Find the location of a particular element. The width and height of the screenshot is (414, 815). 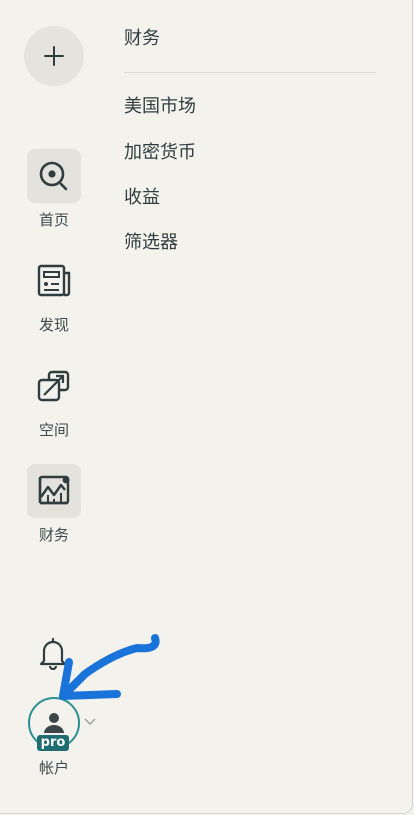

sidebar-item-home: 首页 is located at coordinates (54, 189).